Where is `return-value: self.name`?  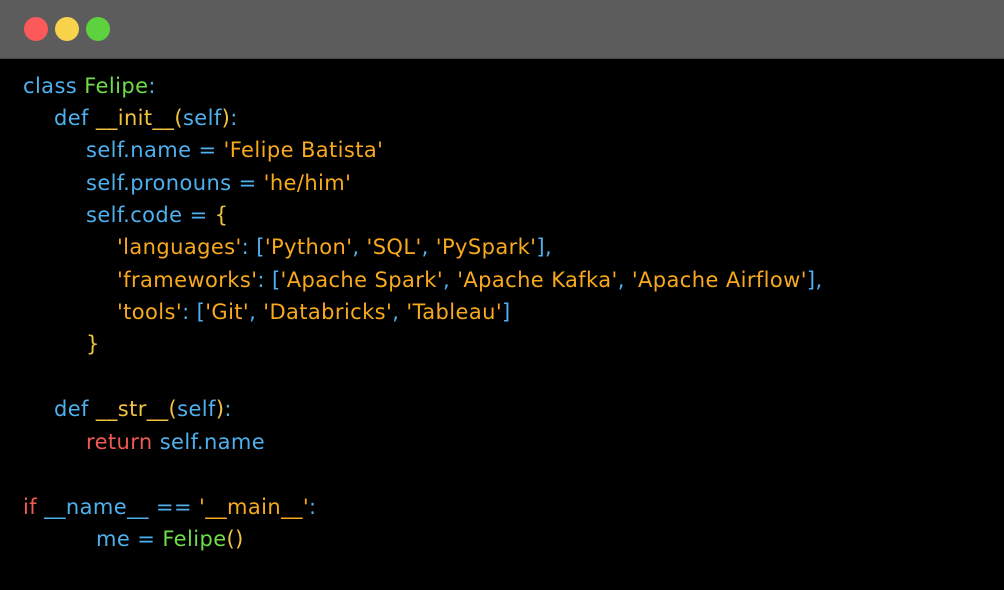 return-value: self.name is located at coordinates (212, 442).